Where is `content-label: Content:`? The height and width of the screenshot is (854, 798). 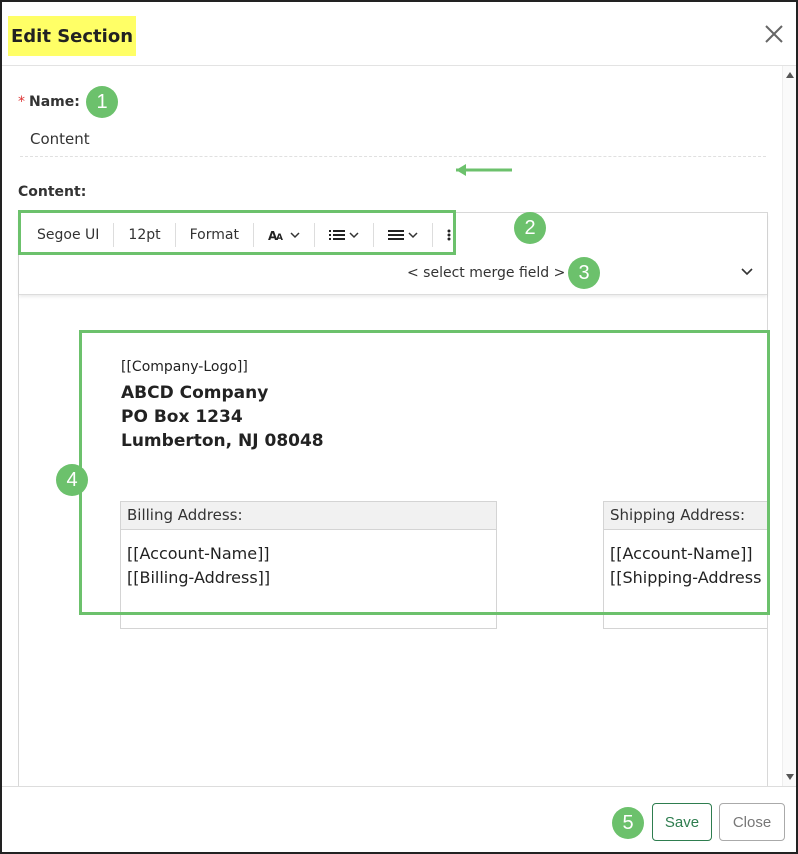 content-label: Content: is located at coordinates (52, 192).